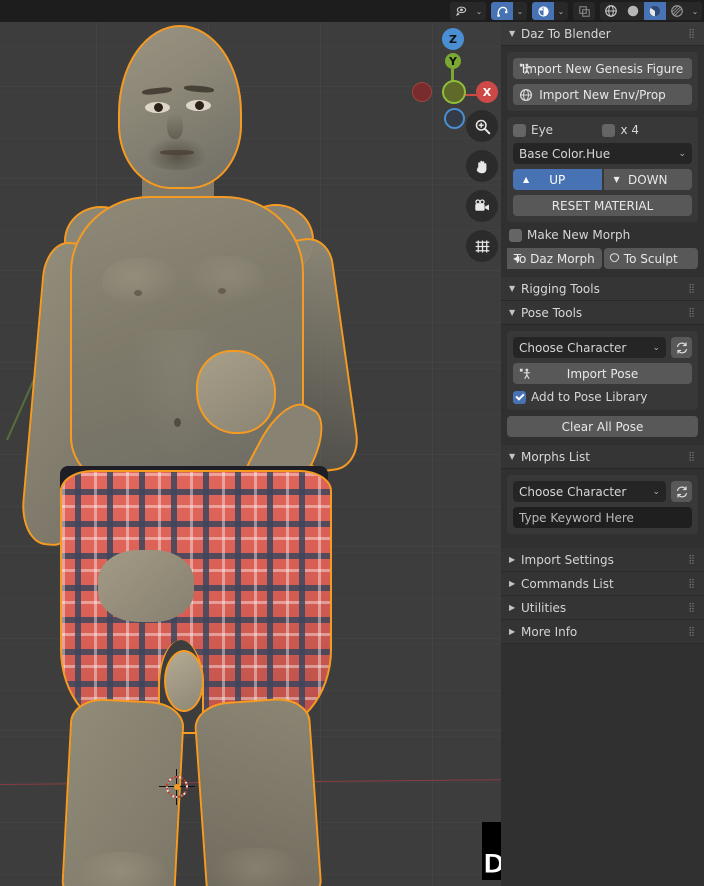  What do you see at coordinates (544, 607) in the screenshot?
I see `panel-title-utilities: Utilities` at bounding box center [544, 607].